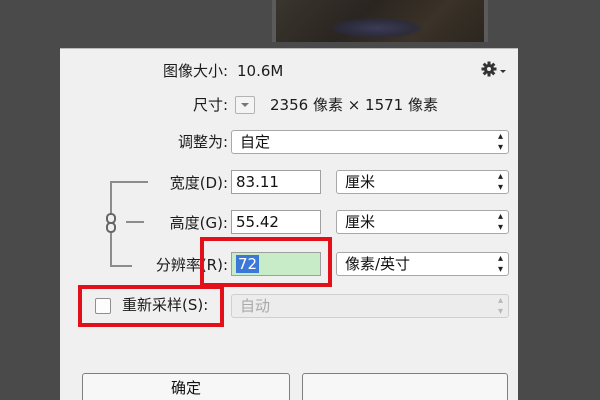  Describe the element at coordinates (151, 306) in the screenshot. I see `resample-highlight-box` at that location.